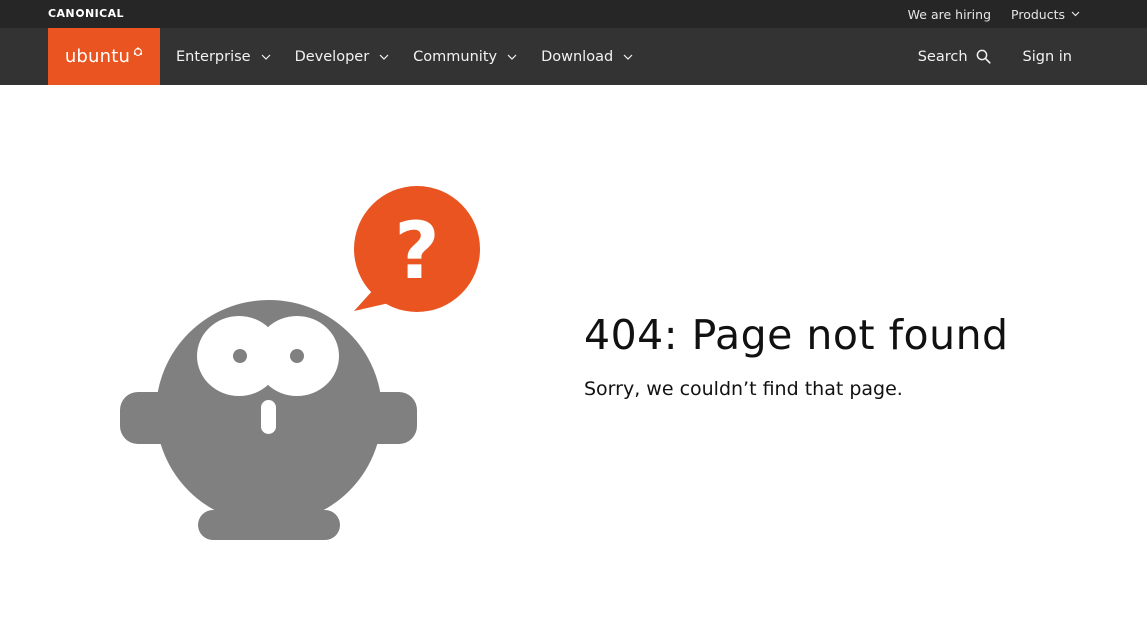  I want to click on ubuntu-logo: ubuntu, so click(104, 56).